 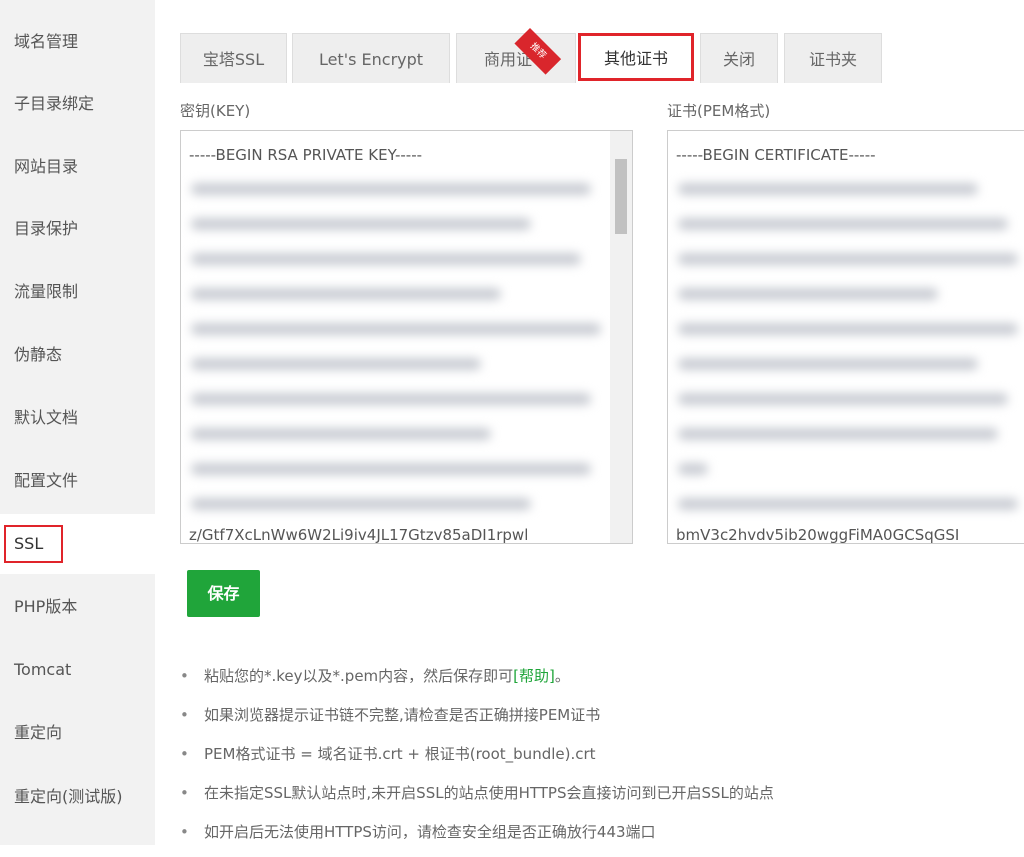 I want to click on sidebar-item-php: PHP版本, so click(x=77, y=607).